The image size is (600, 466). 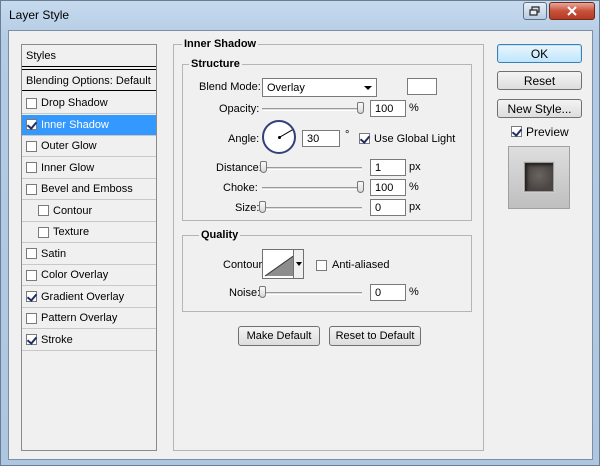 I want to click on noise-slider-thumb, so click(x=262, y=292).